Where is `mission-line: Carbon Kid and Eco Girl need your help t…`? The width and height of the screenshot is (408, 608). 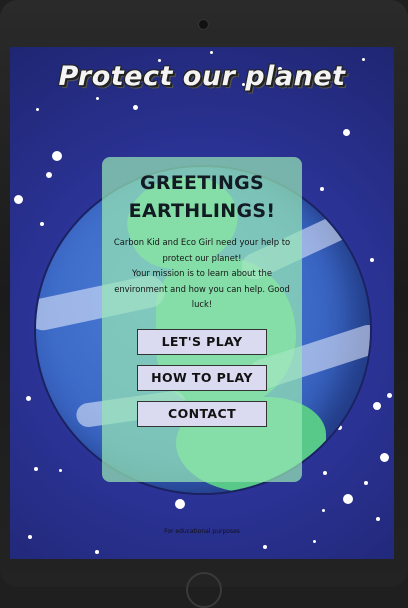 mission-line: Carbon Kid and Eco Girl need your help t… is located at coordinates (202, 250).